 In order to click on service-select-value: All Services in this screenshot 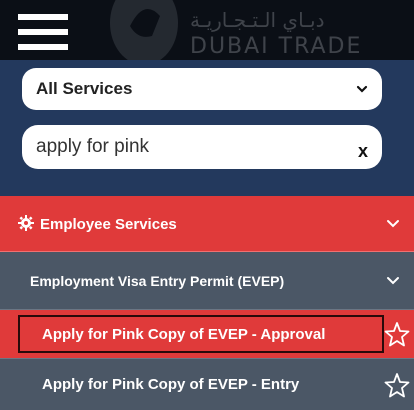, I will do `click(84, 88)`.